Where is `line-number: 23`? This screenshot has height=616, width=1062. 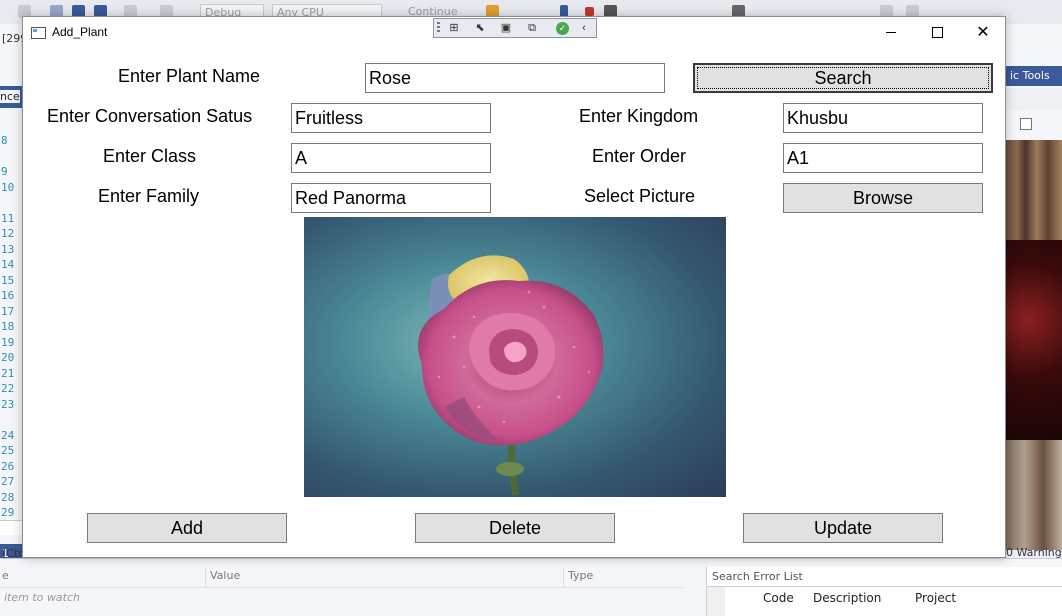
line-number: 23 is located at coordinates (8, 404).